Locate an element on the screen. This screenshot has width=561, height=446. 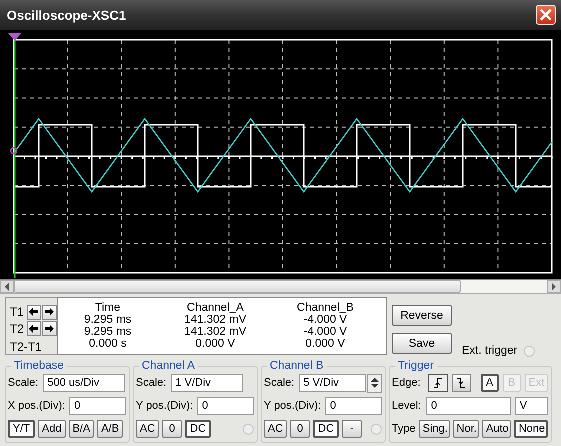
ext-trigger-radio is located at coordinates (529, 351).